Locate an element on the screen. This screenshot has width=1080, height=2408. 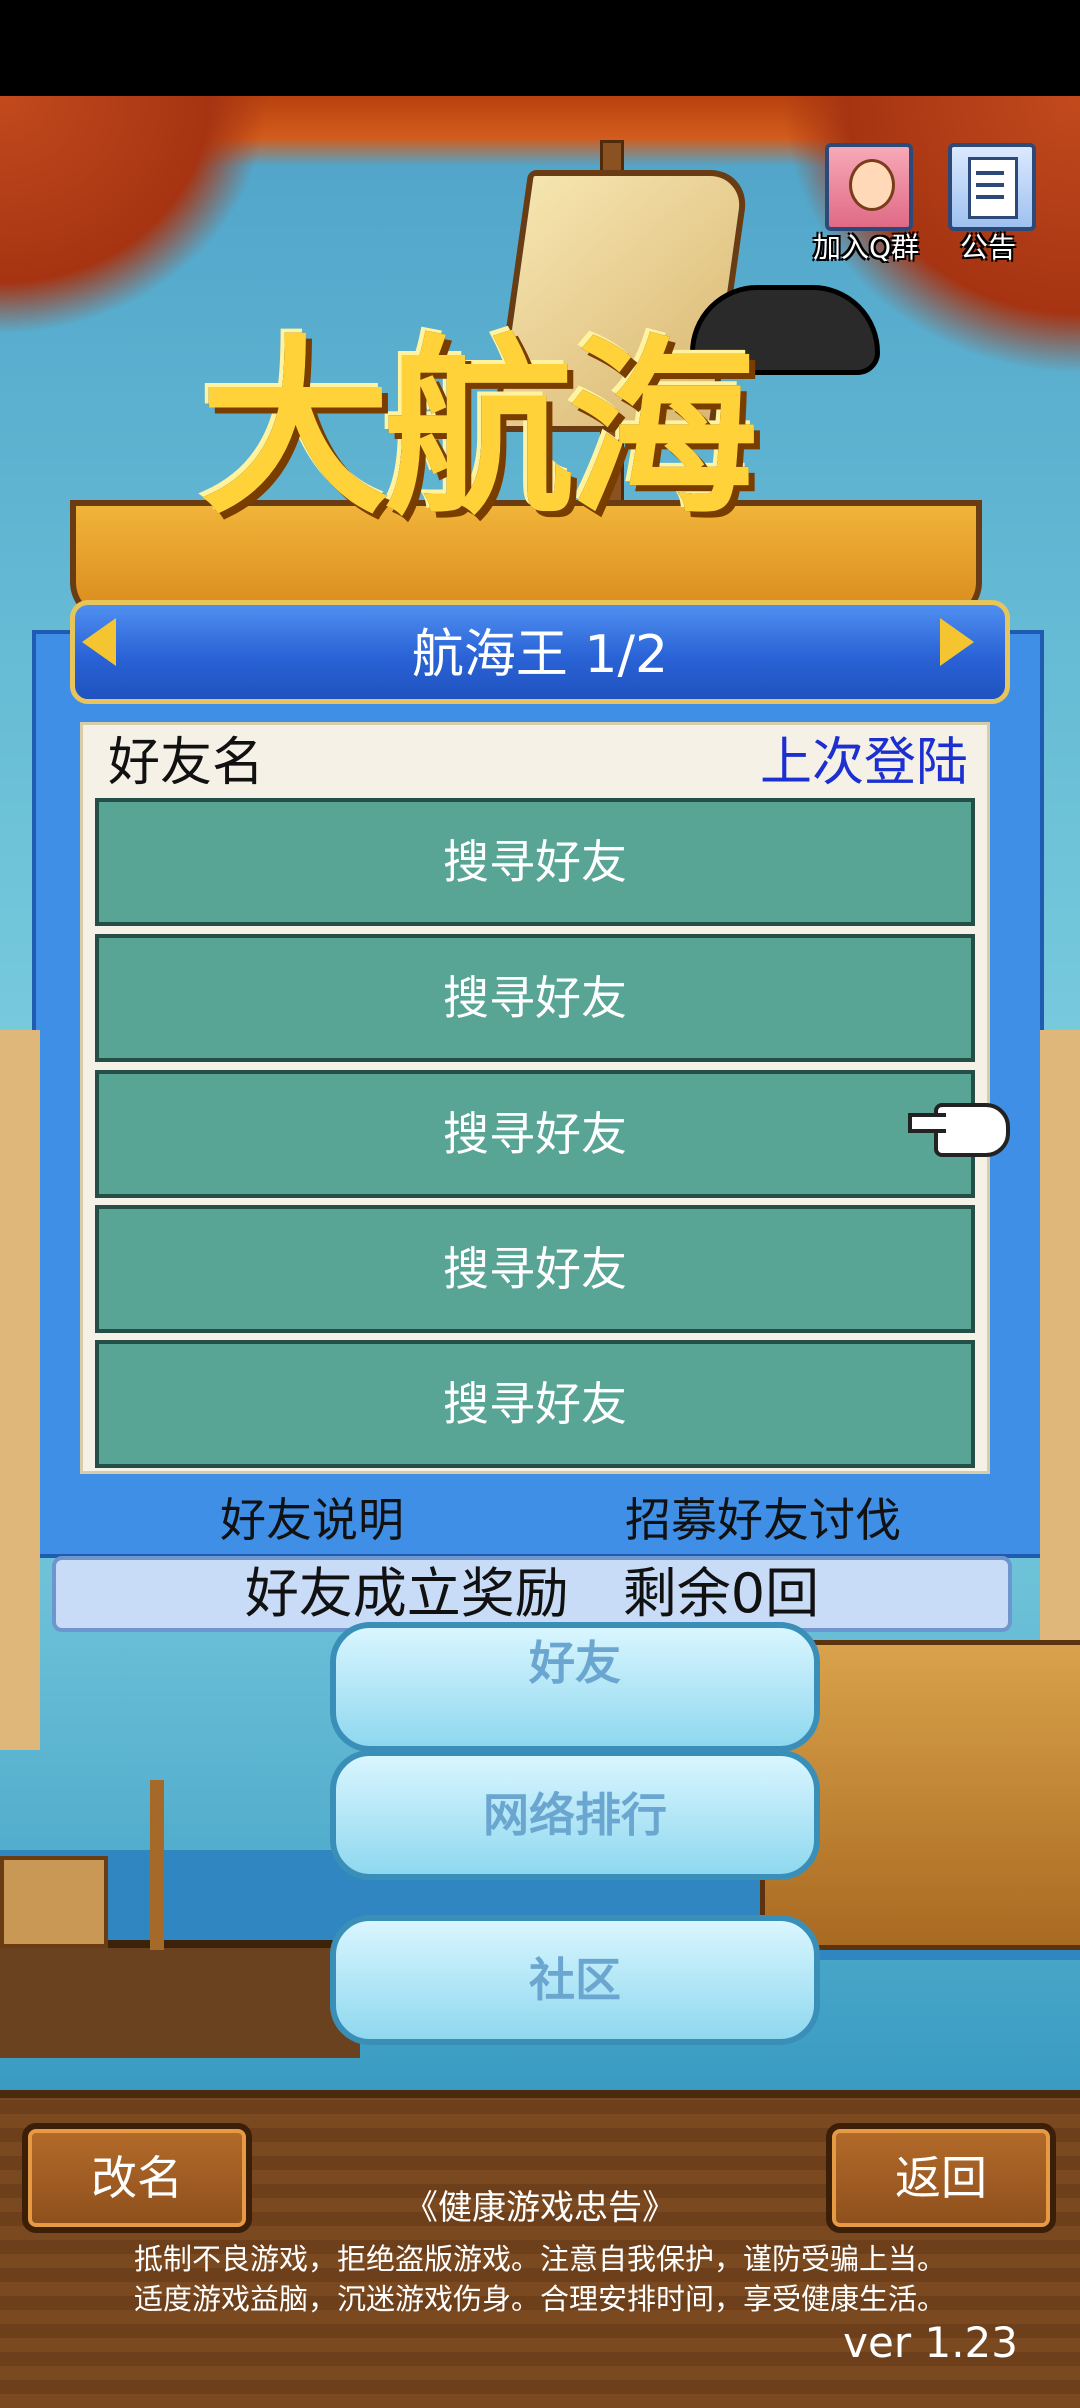
friend-reward-bar: 好友成立奖励 剩余0回 is located at coordinates (532, 1594).